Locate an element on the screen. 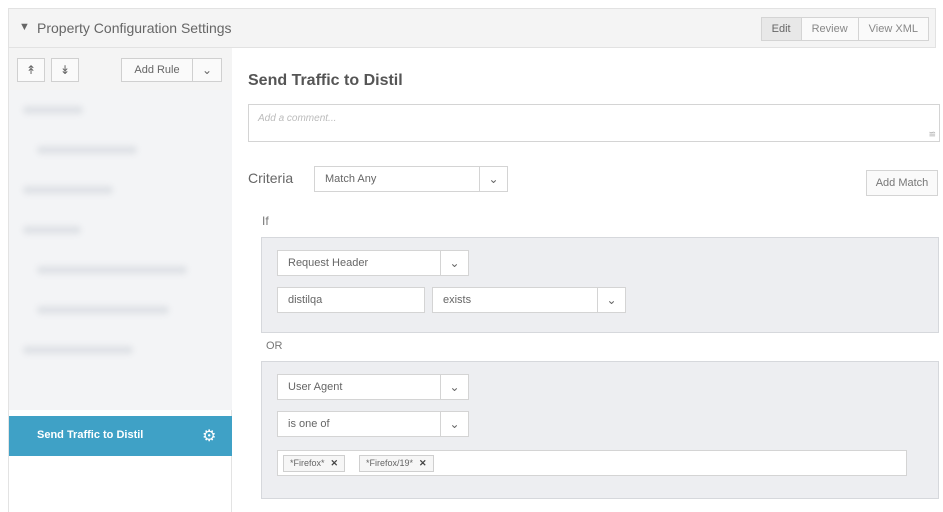 This screenshot has width=943, height=512. active-rule-label: Send Traffic to Distil is located at coordinates (90, 435).